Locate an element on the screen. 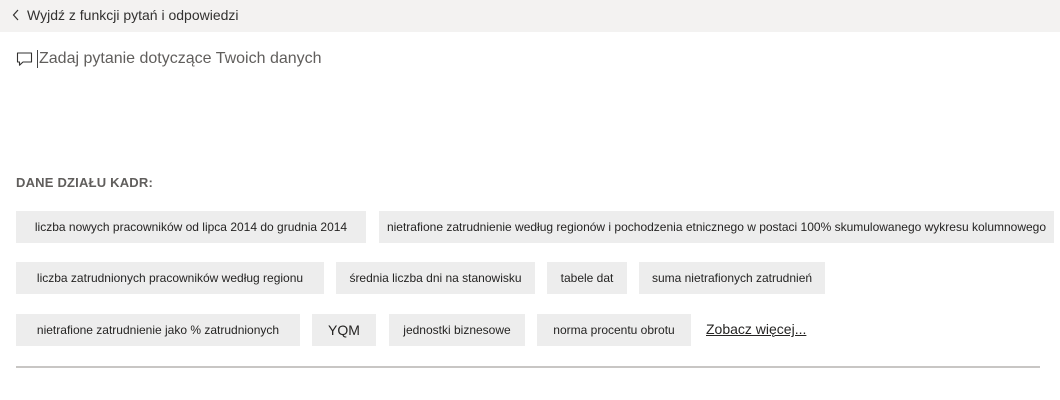 The image size is (1060, 400). suggestion-chip: suma nietrafionych zatrudnień is located at coordinates (732, 278).